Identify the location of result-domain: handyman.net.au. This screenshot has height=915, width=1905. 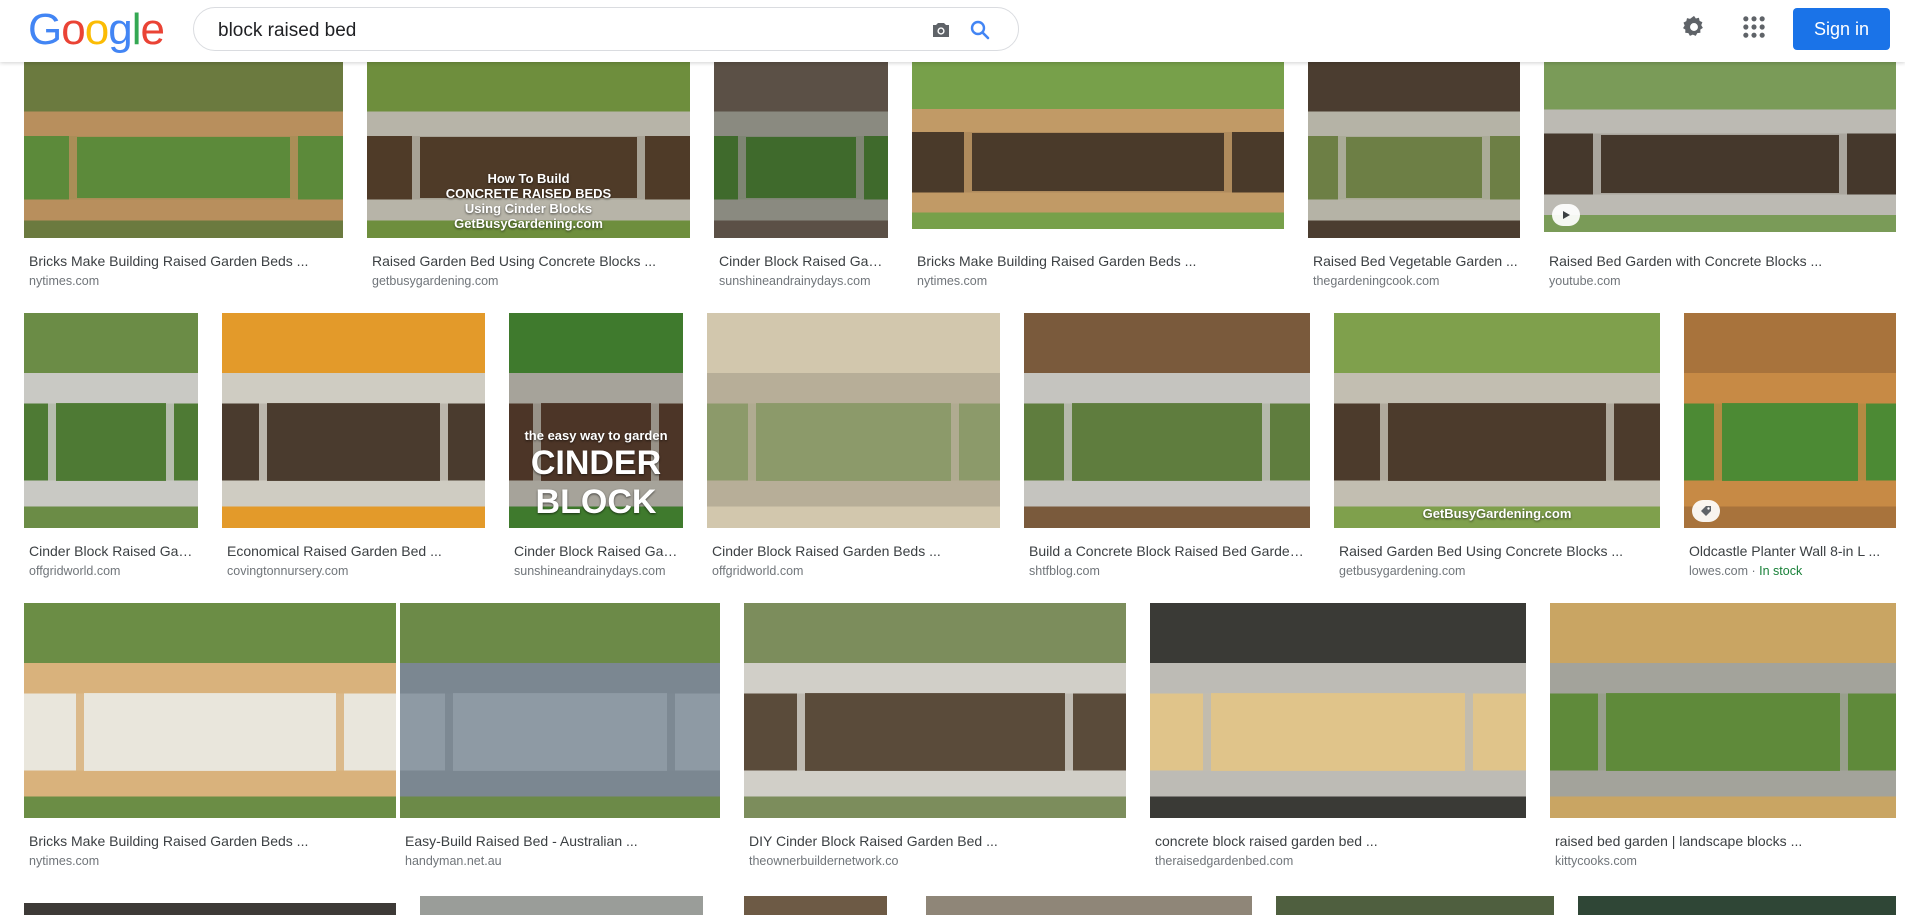
(562, 861).